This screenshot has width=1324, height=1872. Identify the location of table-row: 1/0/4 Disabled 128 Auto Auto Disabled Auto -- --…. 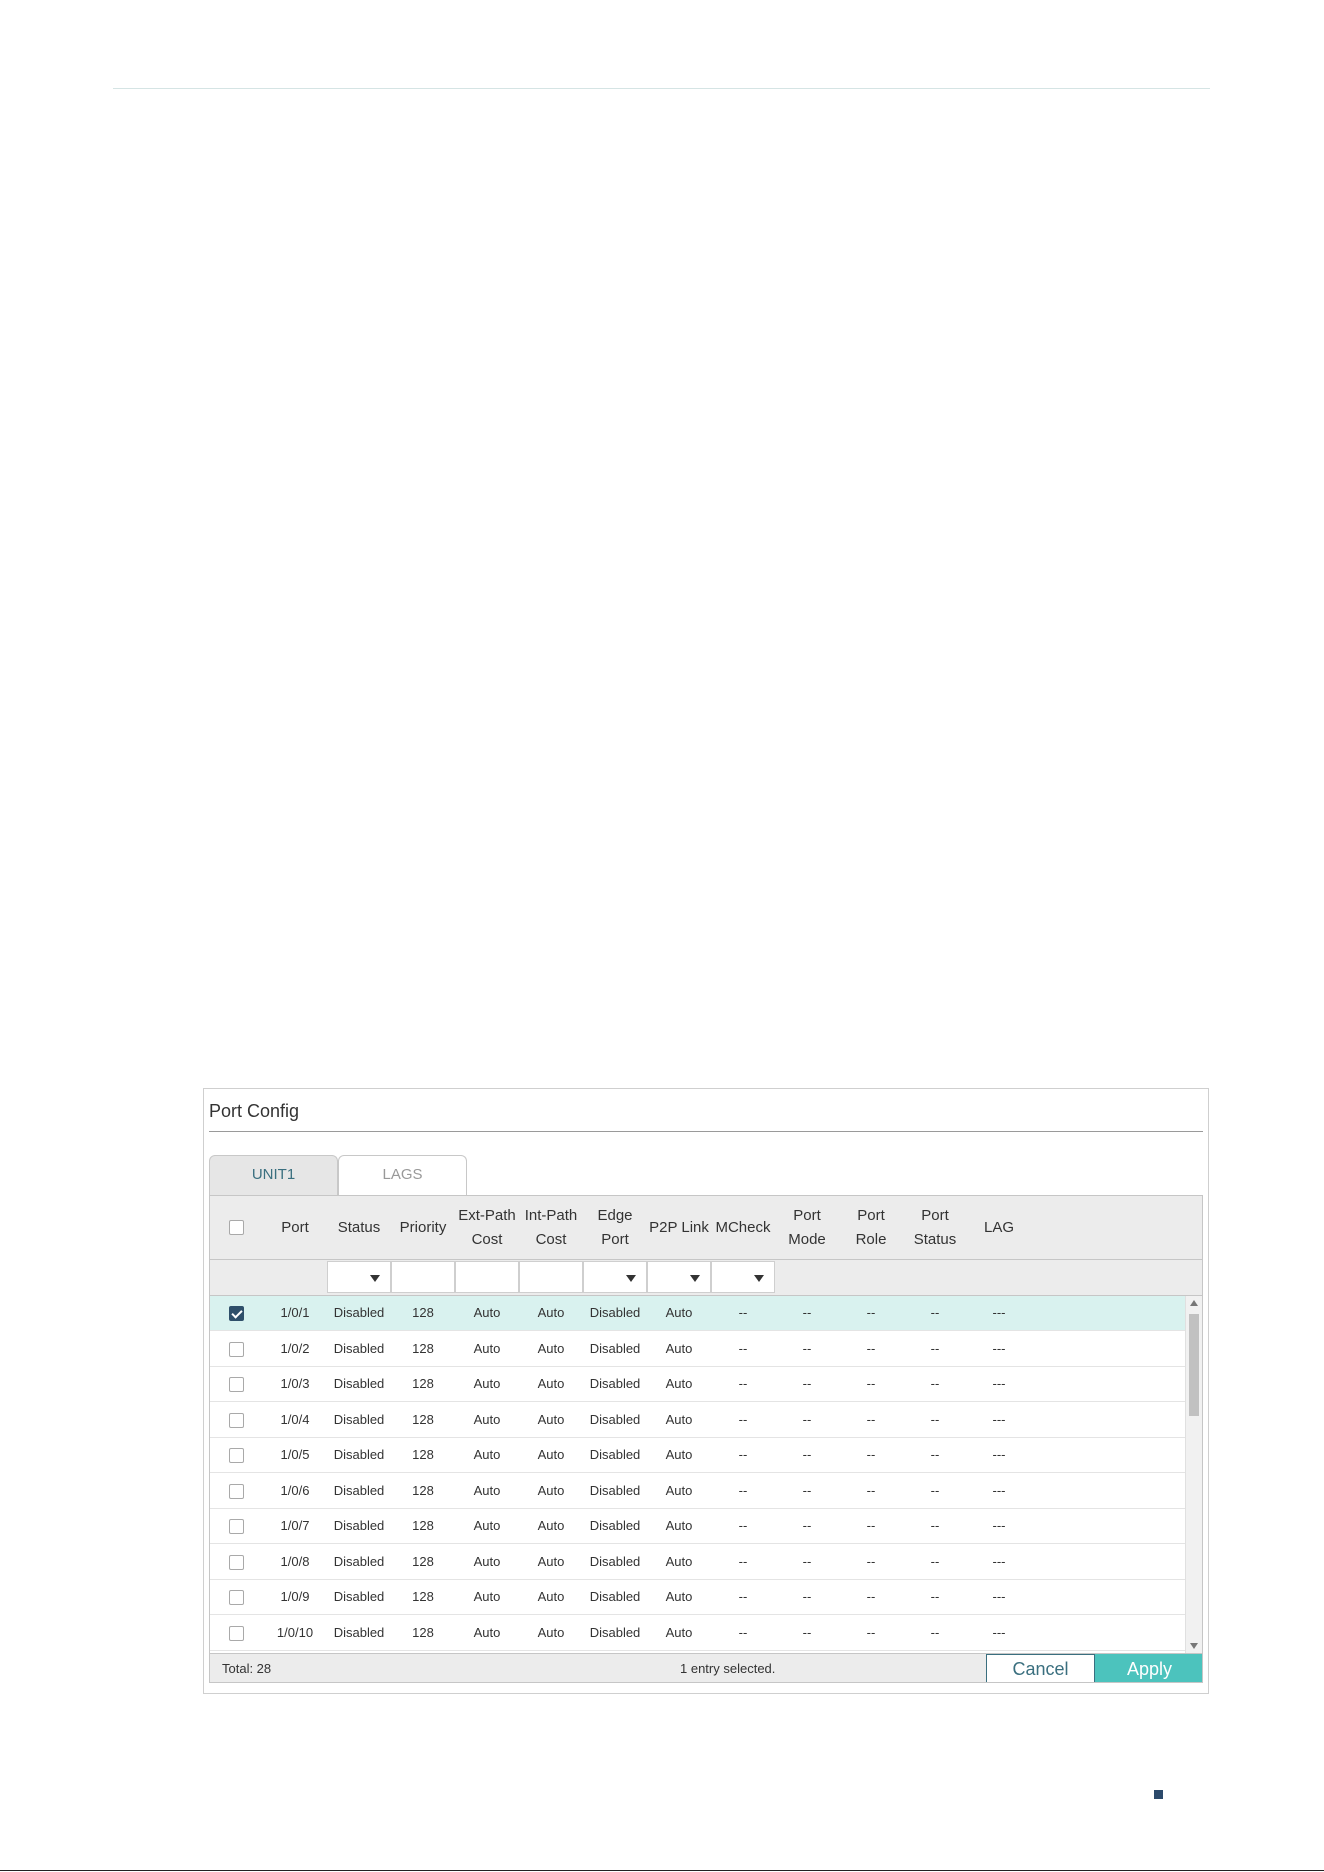
(697, 1420).